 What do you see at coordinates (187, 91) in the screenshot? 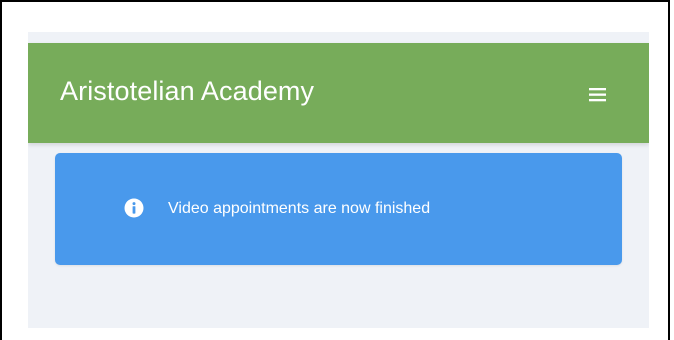
I see `brand-title: Aristotelian Academy` at bounding box center [187, 91].